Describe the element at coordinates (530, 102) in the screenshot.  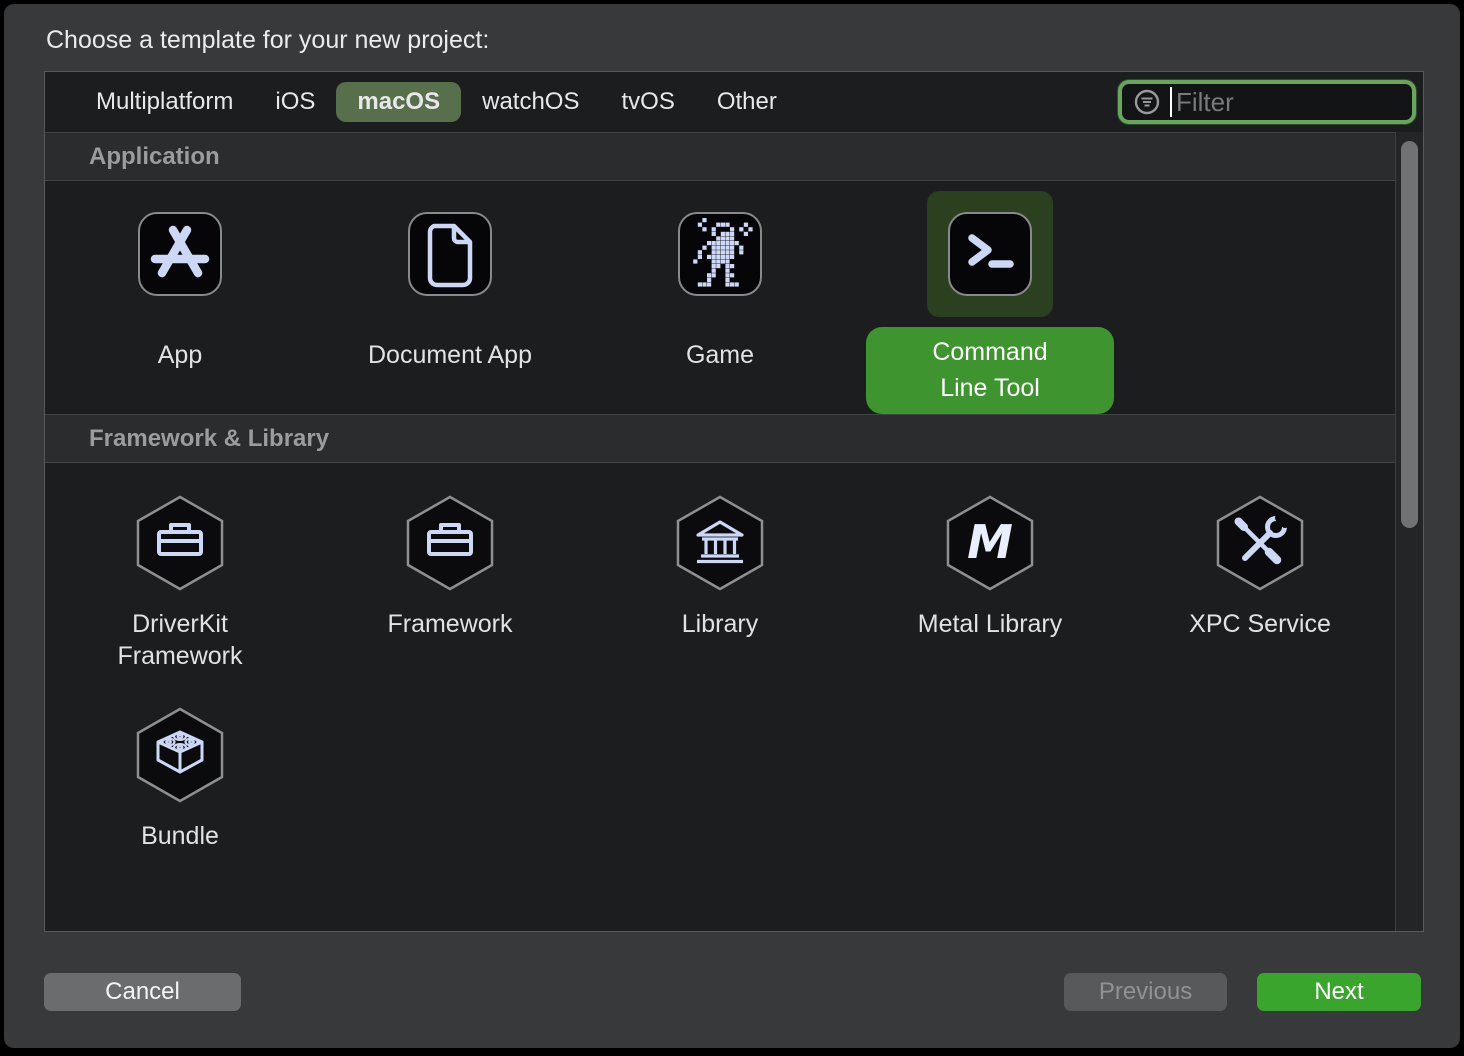
I see `tab-watchos: watchOS` at that location.